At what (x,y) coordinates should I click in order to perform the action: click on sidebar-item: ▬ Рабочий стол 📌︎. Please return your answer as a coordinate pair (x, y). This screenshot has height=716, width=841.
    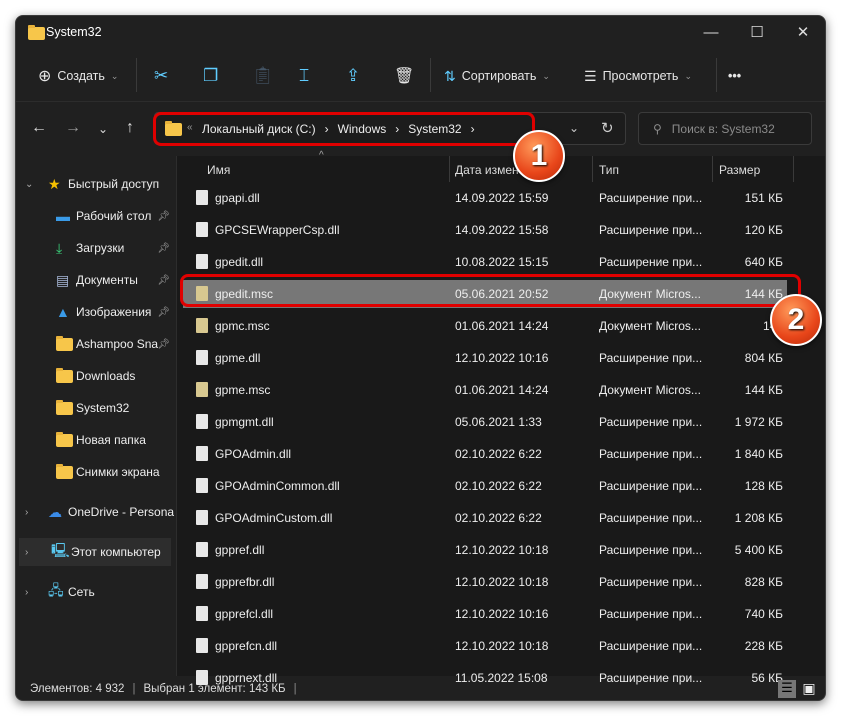
    Looking at the image, I should click on (95, 216).